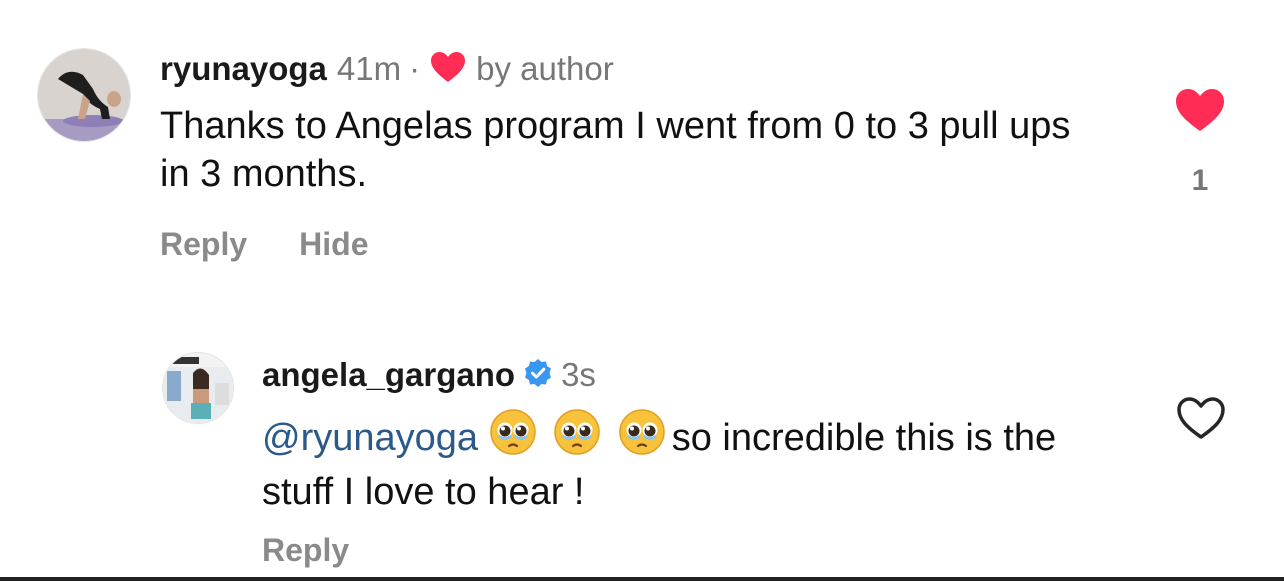 The image size is (1284, 581). Describe the element at coordinates (545, 68) in the screenshot. I see `liked-by-author-label: by author` at that location.